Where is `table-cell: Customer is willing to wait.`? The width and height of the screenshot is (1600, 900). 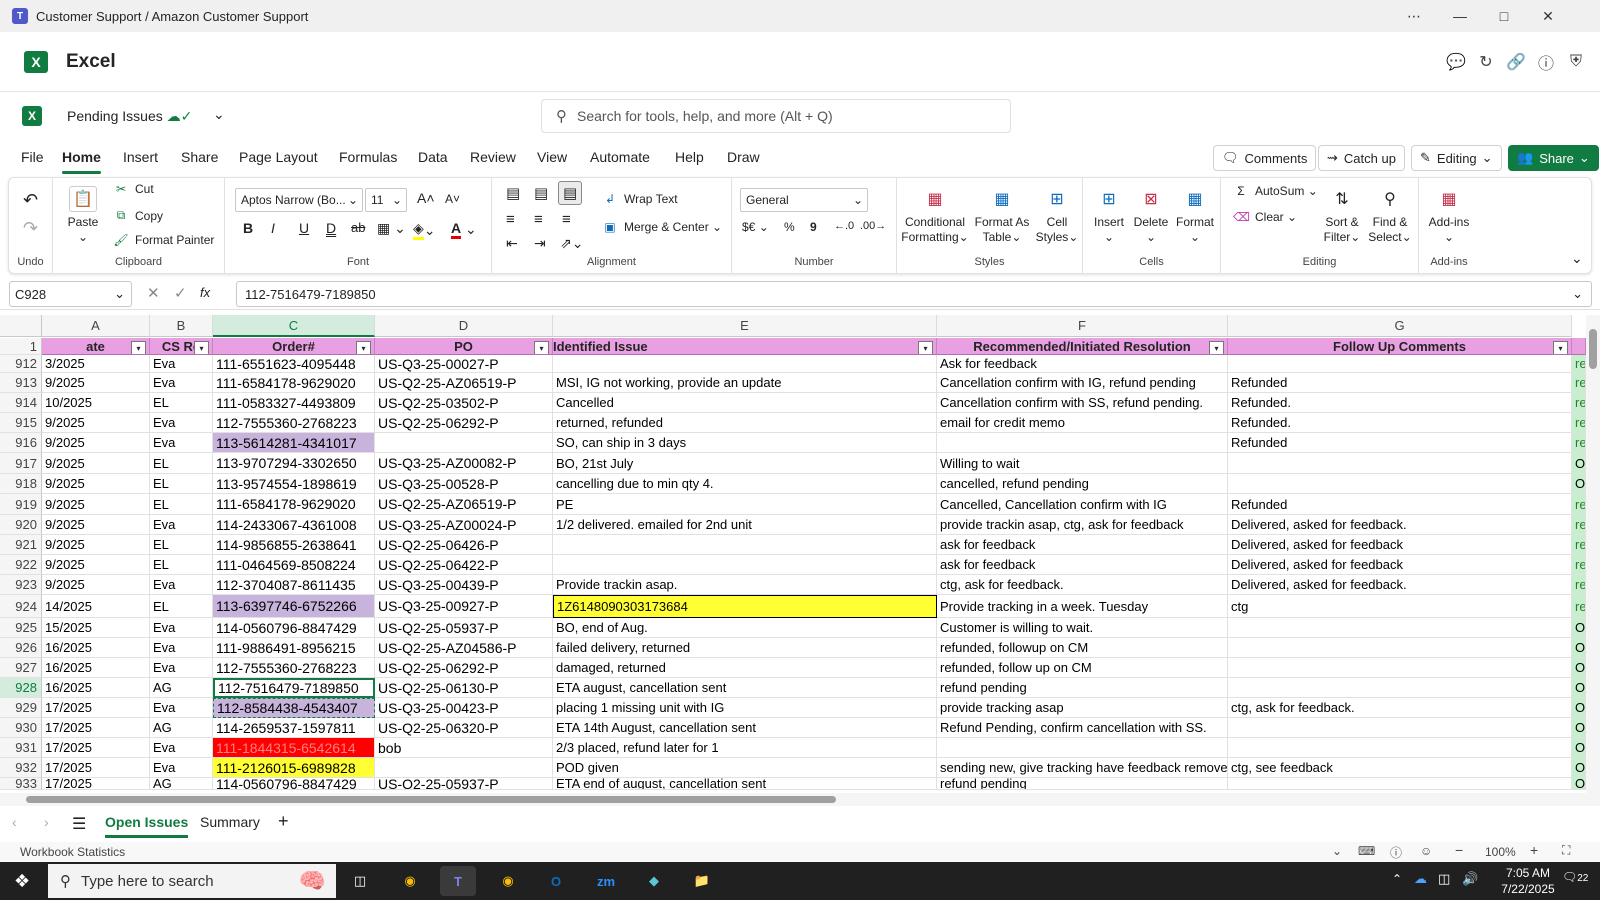
table-cell: Customer is willing to wait. is located at coordinates (1082, 628).